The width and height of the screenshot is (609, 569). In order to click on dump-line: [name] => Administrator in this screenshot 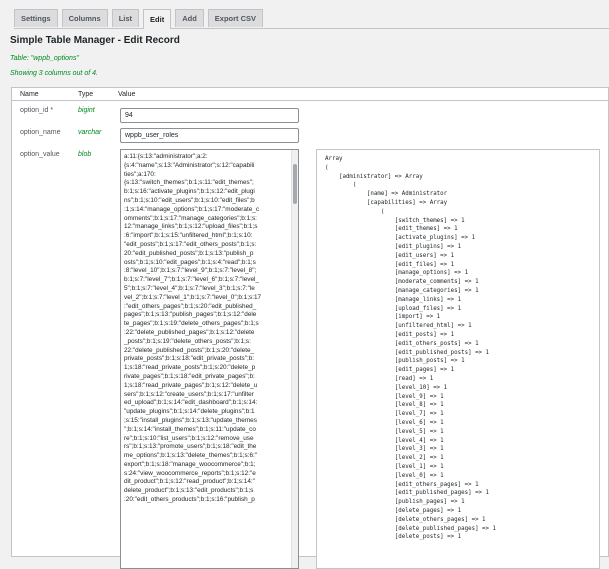, I will do `click(386, 194)`.